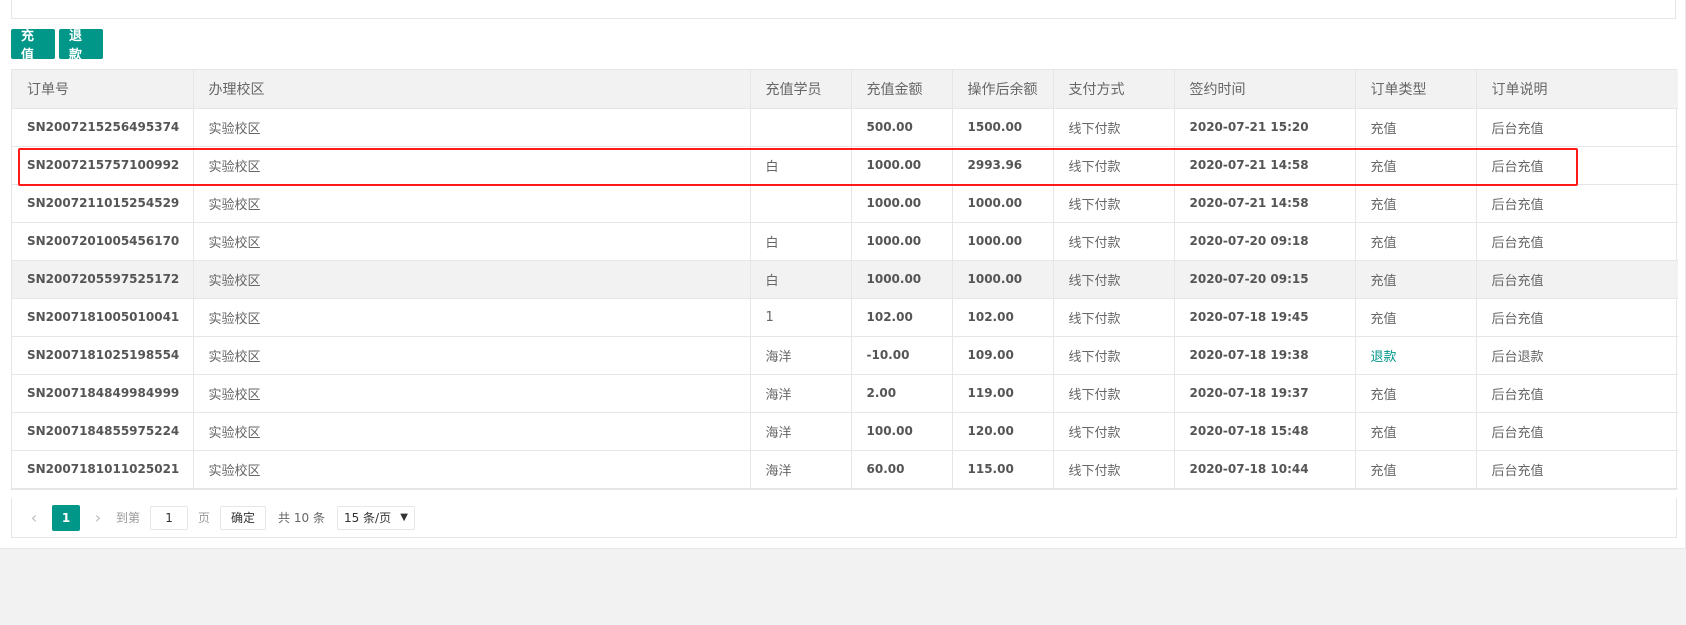 This screenshot has width=1686, height=625. Describe the element at coordinates (902, 393) in the screenshot. I see `amount-cell: 2.00` at that location.